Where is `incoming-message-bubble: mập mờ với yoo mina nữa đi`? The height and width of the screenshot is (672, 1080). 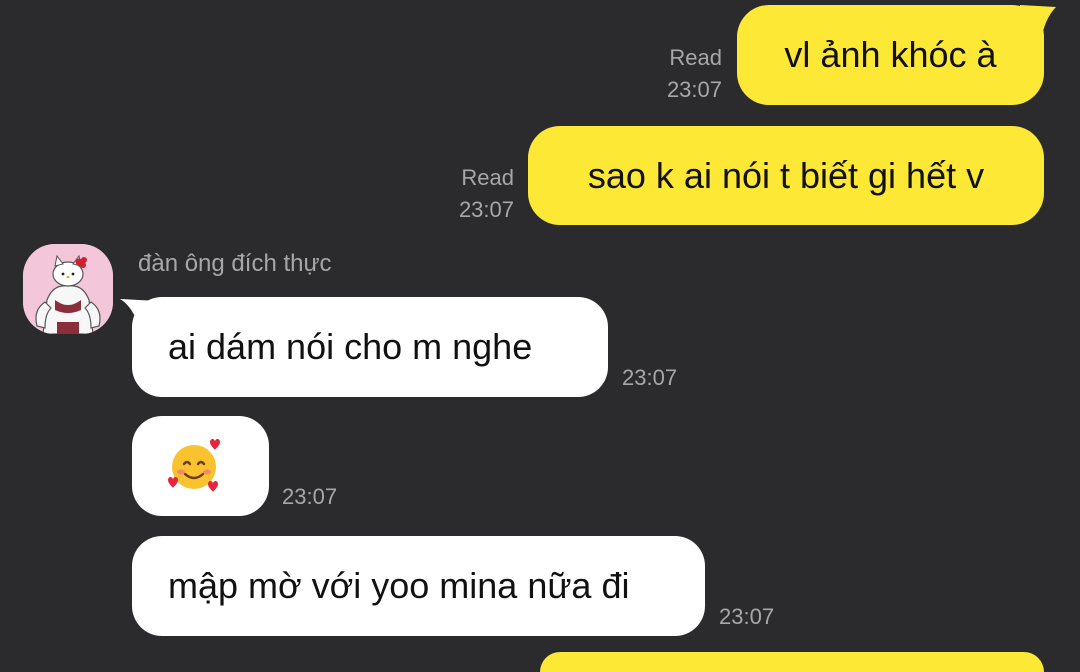
incoming-message-bubble: mập mờ với yoo mina nữa đi is located at coordinates (418, 586).